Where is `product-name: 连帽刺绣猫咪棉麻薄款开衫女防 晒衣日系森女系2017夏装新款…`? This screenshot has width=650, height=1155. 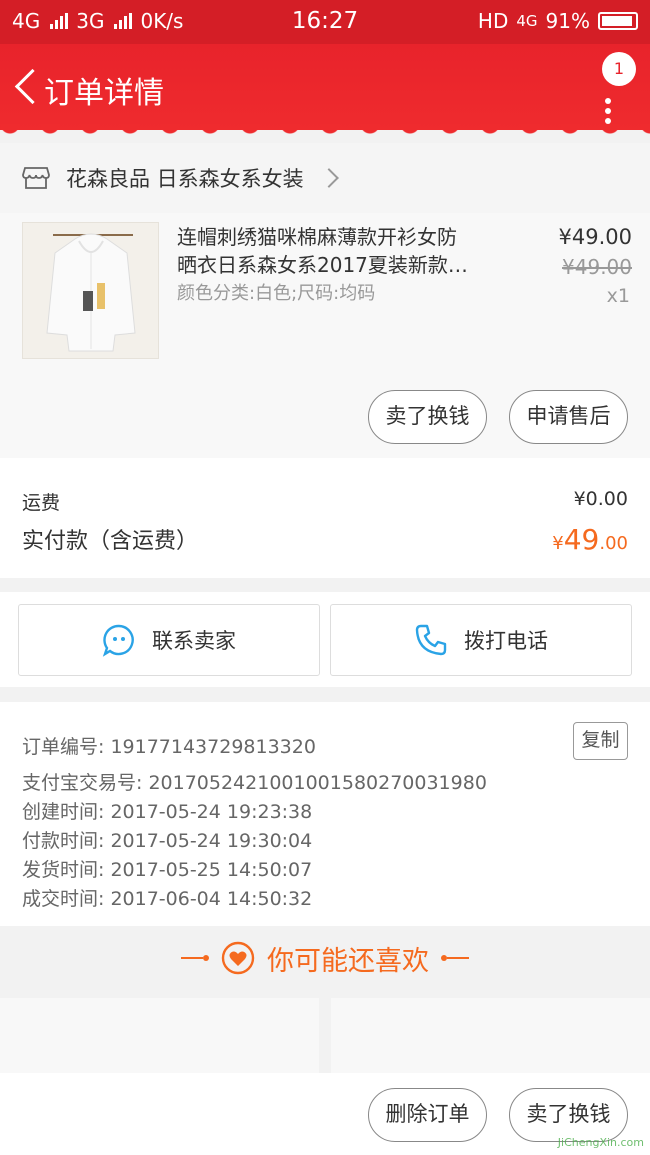 product-name: 连帽刺绣猫咪棉麻薄款开衫女防 晒衣日系森女系2017夏装新款… is located at coordinates (342, 251).